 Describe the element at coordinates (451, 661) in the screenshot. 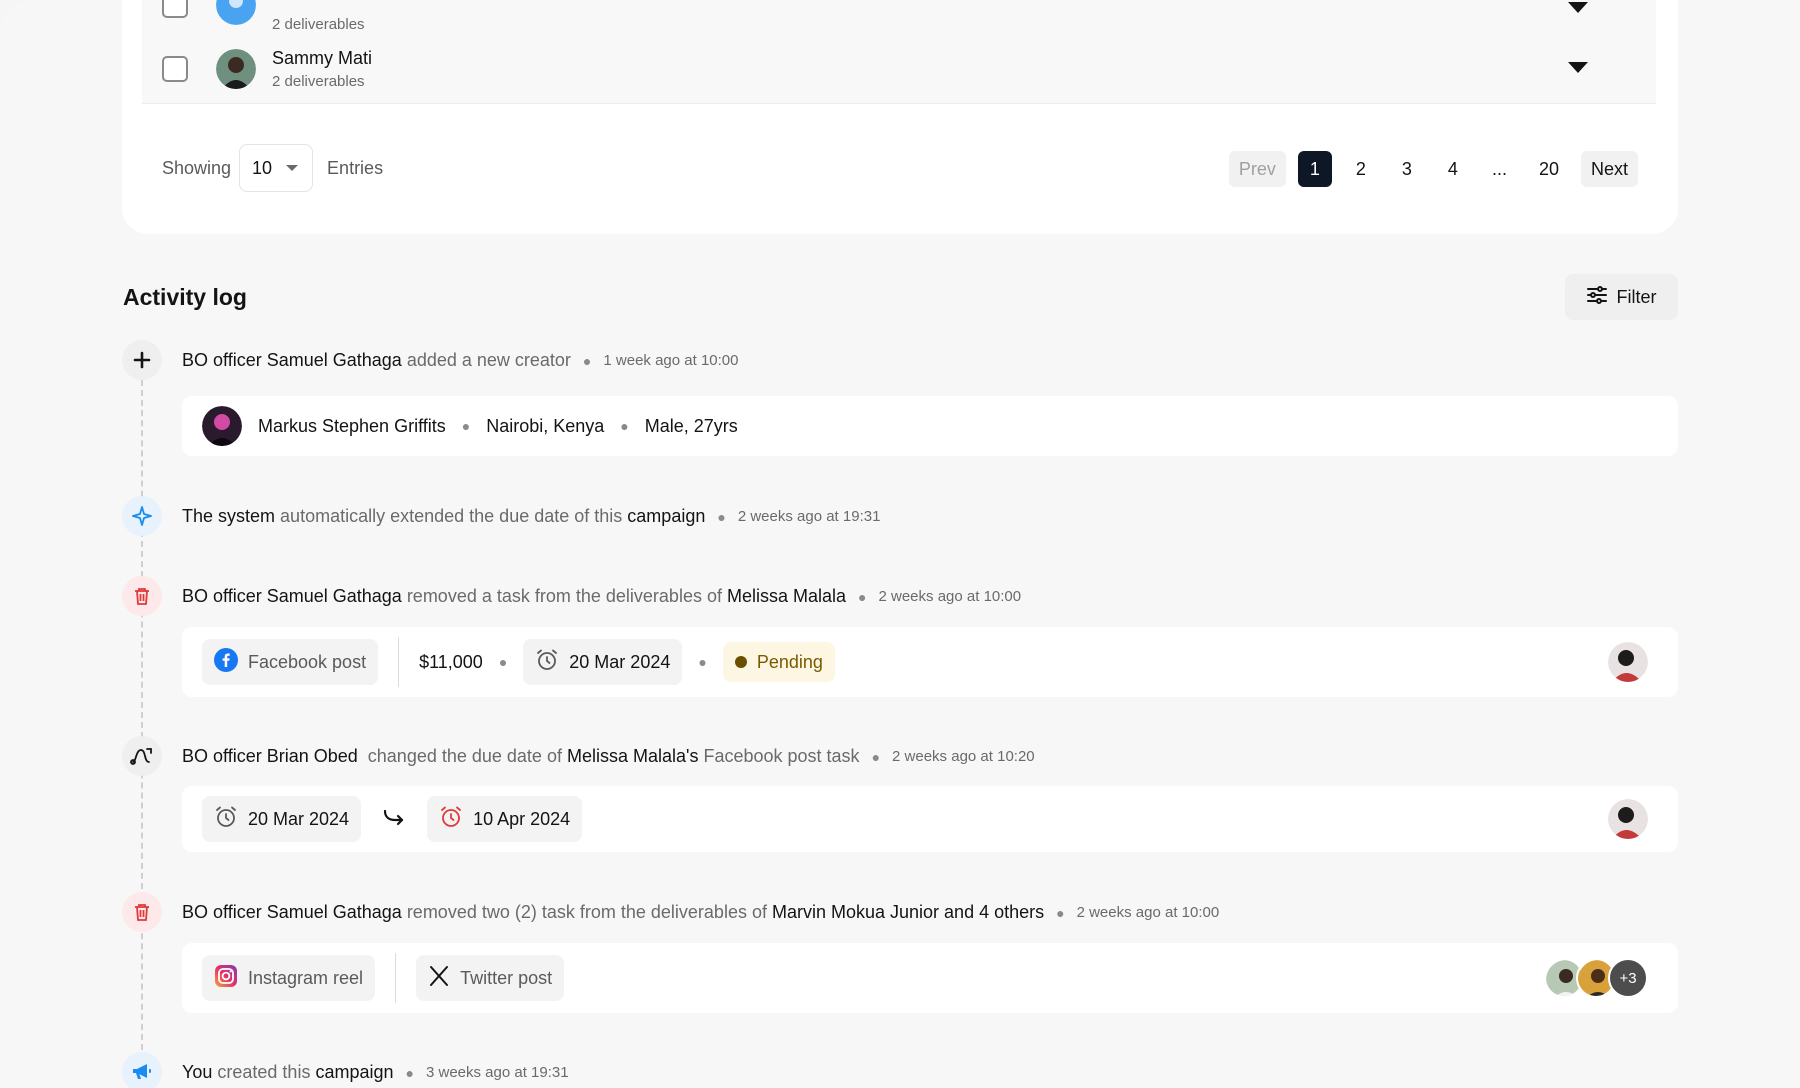

I see `task-amount: $11,000` at that location.